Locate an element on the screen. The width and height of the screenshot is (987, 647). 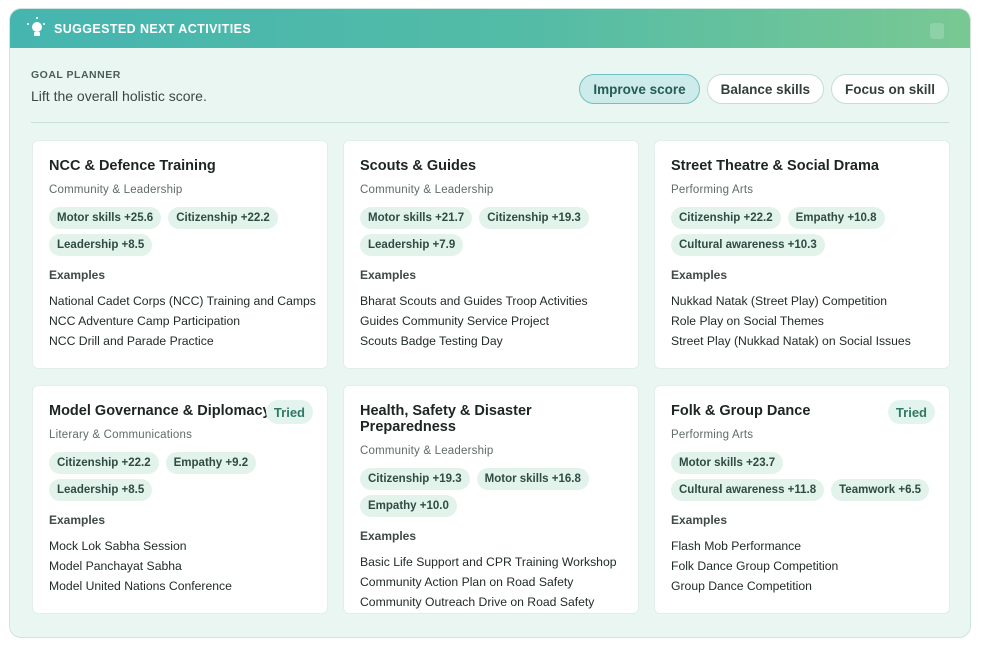
example-item: NCC Adventure Camp Participation is located at coordinates (145, 321).